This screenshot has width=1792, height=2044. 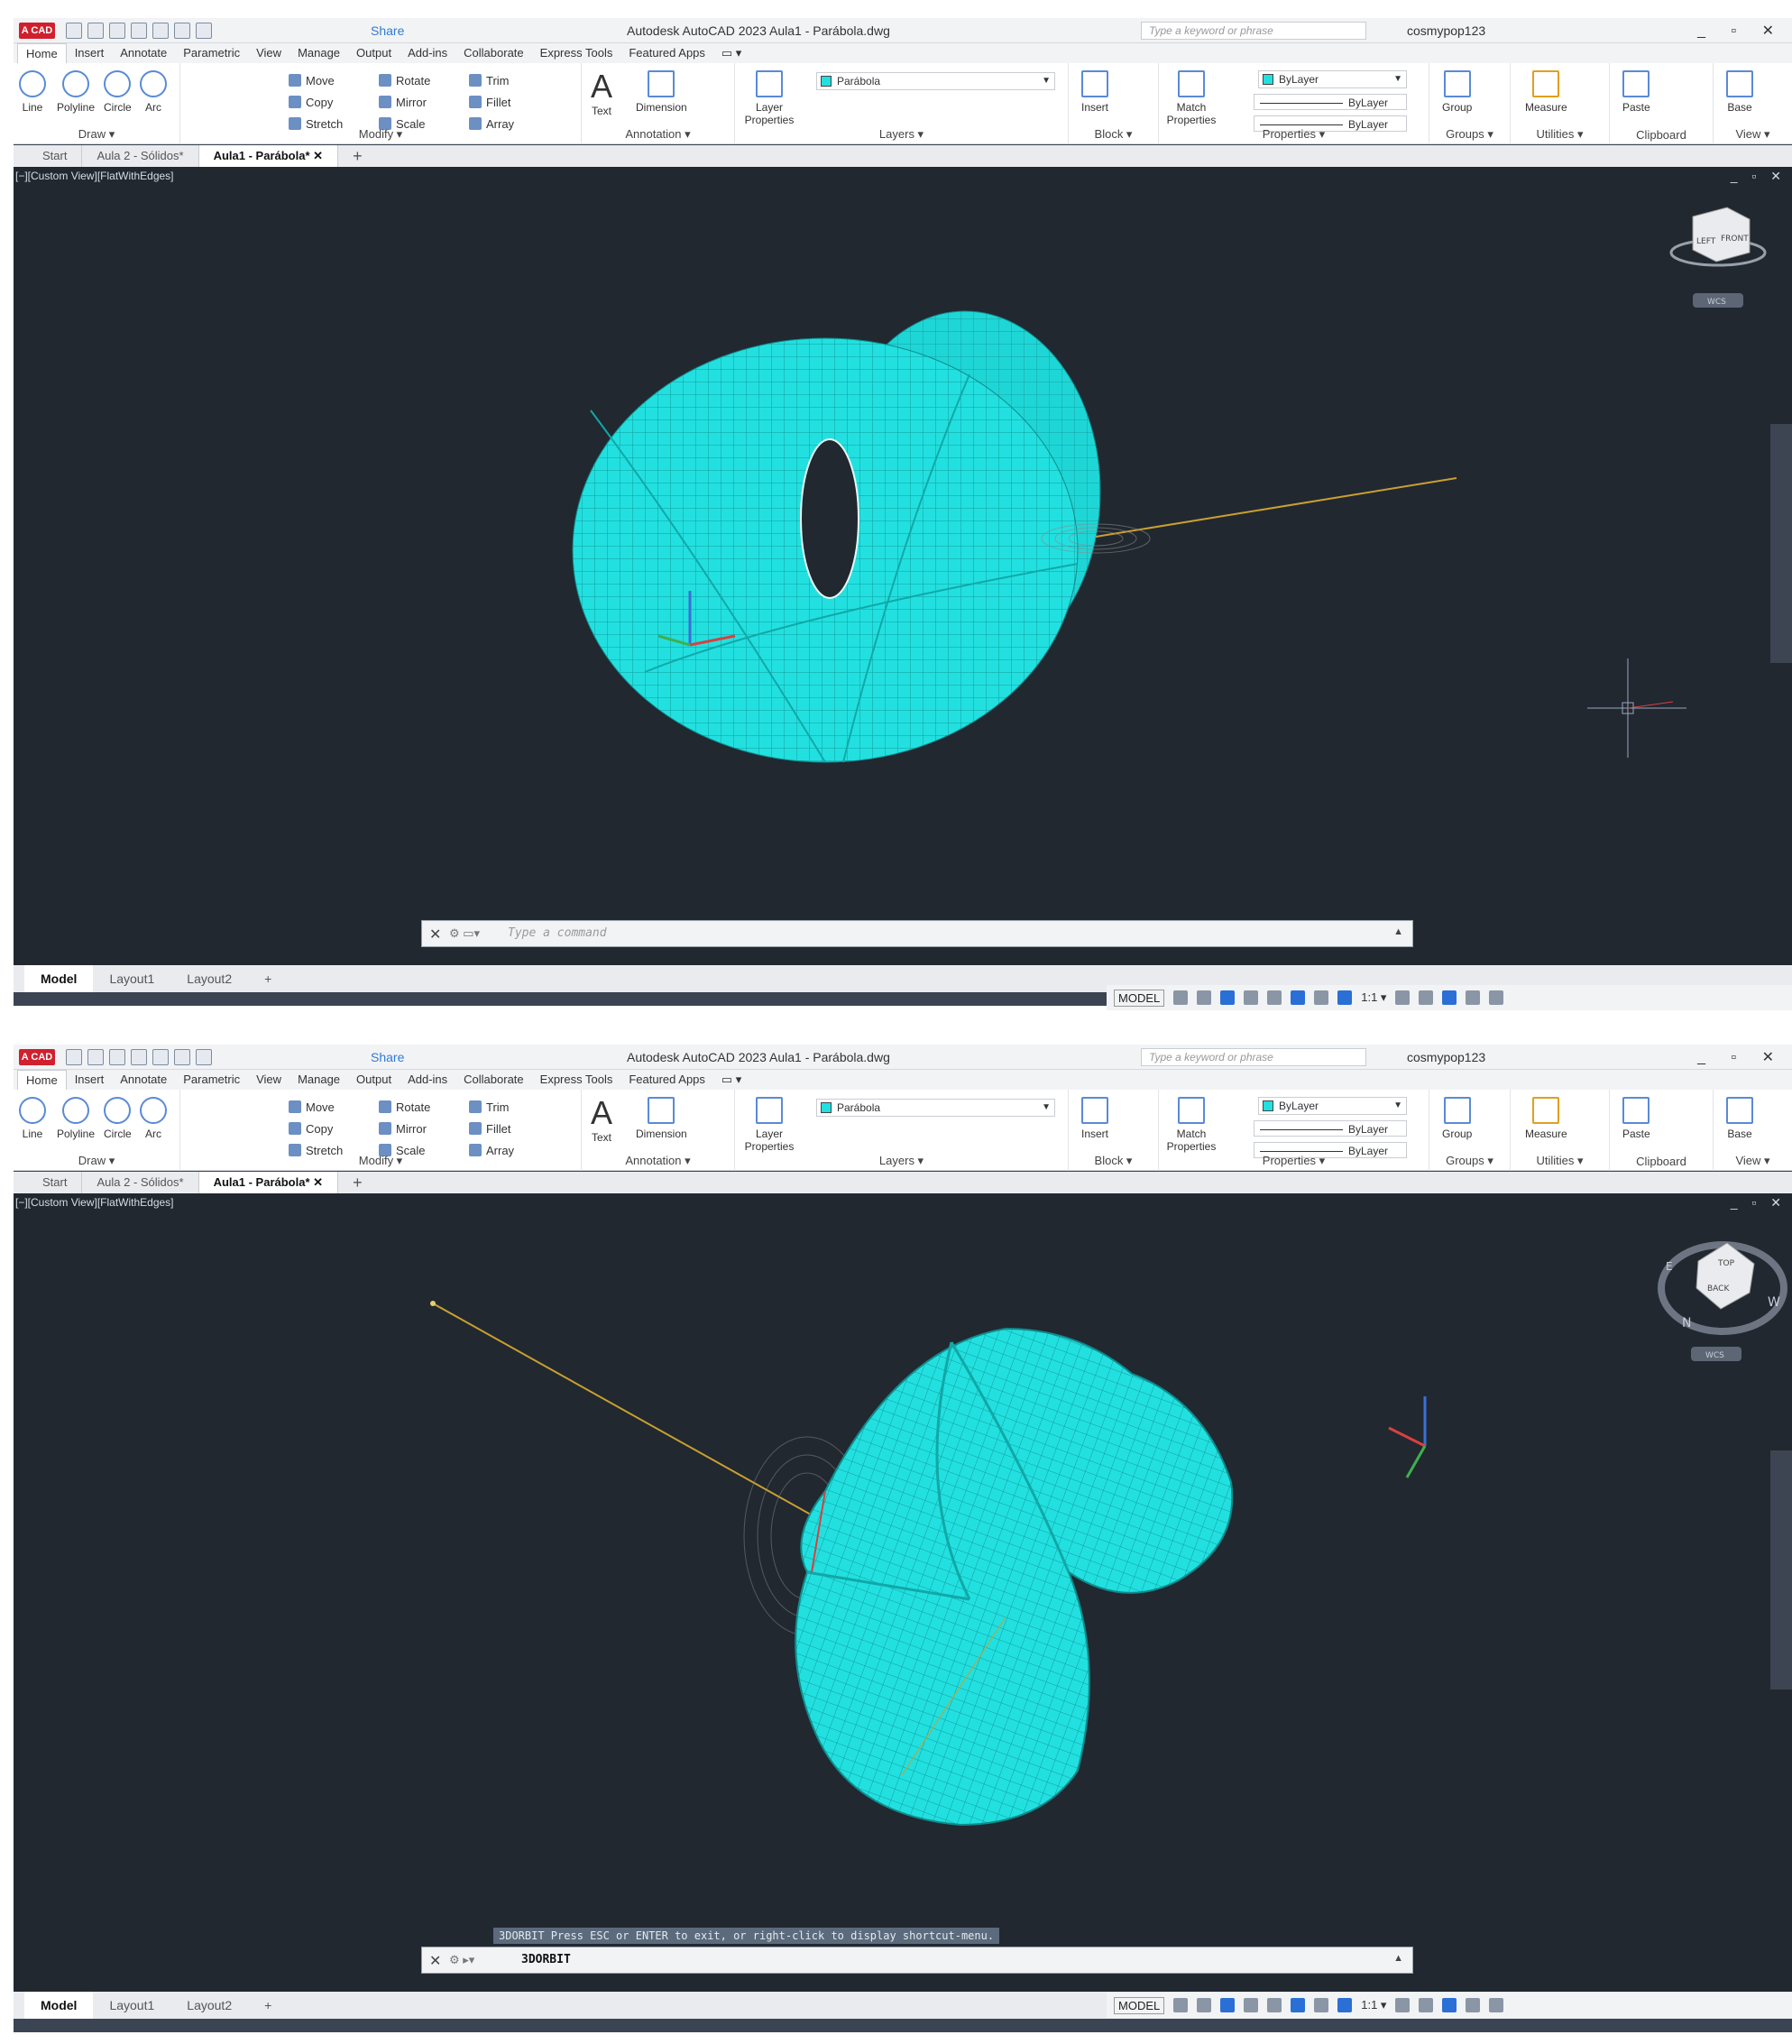 I want to click on layers-caption: Layers ▾, so click(x=901, y=134).